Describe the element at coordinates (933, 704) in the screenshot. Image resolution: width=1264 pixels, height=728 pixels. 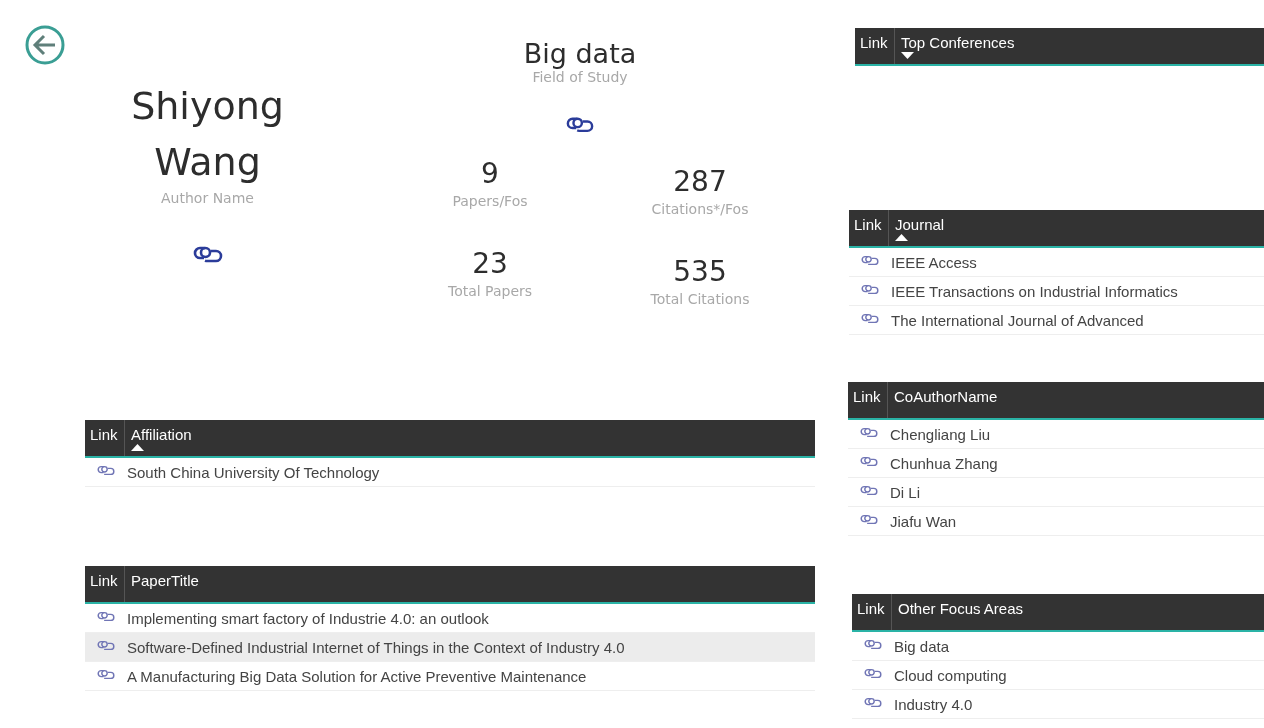
I see `table-cell: Industry 4.0` at that location.